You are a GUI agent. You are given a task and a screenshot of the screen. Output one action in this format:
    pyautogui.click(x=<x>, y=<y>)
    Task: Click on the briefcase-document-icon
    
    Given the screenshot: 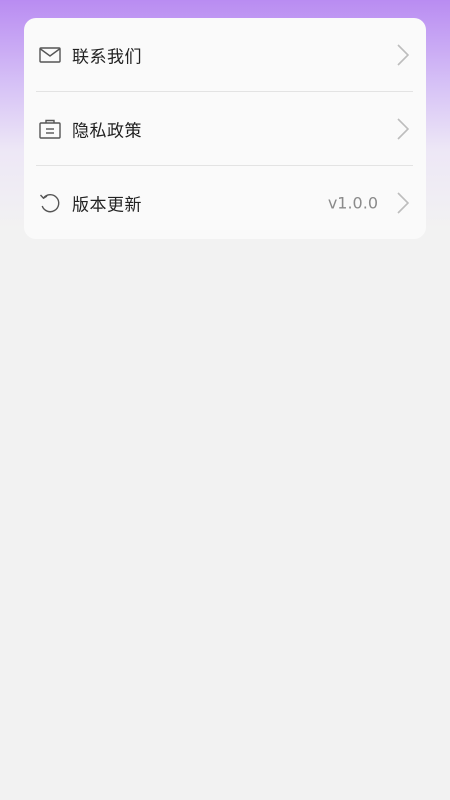 What is the action you would take?
    pyautogui.click(x=50, y=129)
    